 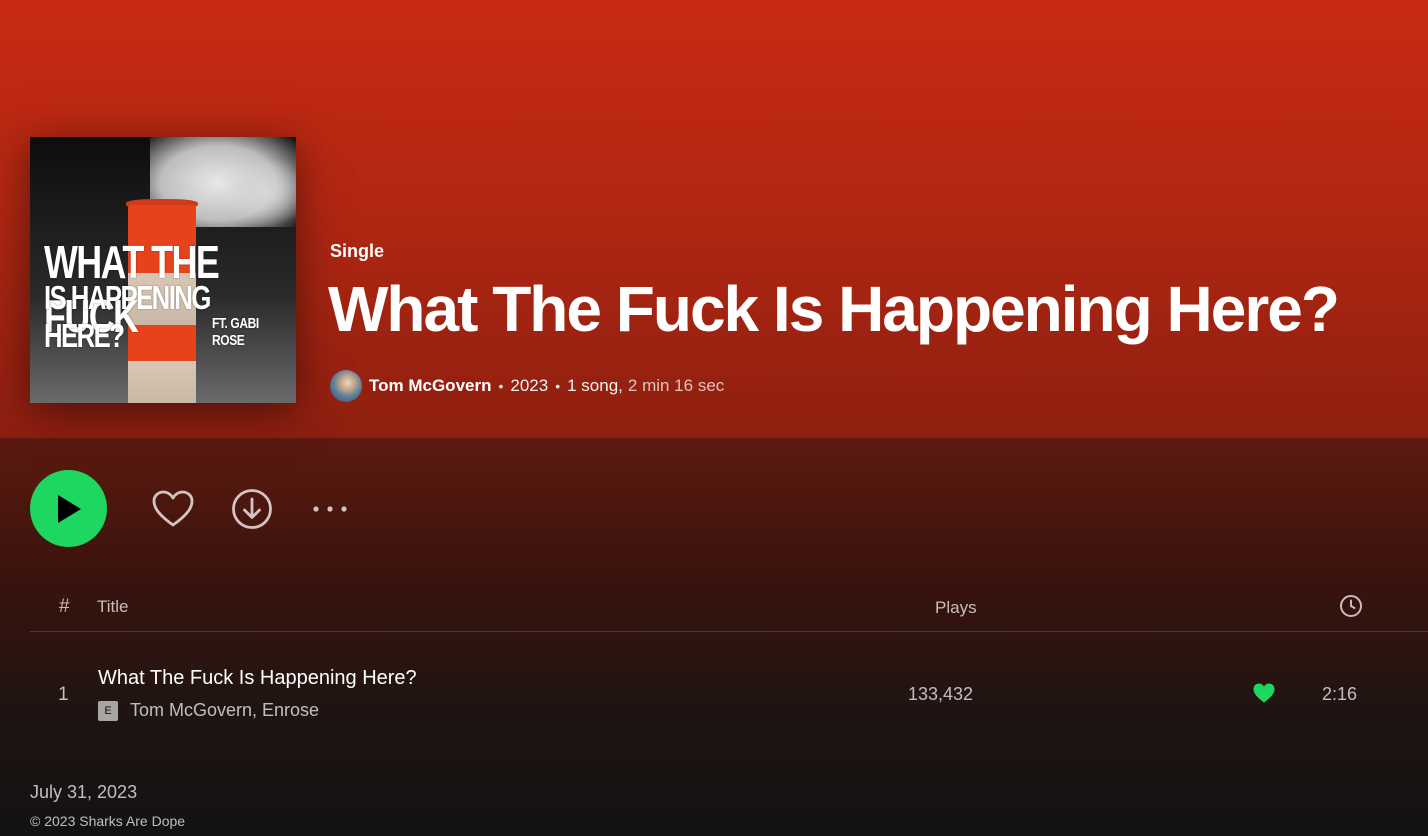 I want to click on track-artists: E Tom McGovern, Enrose, so click(x=208, y=710).